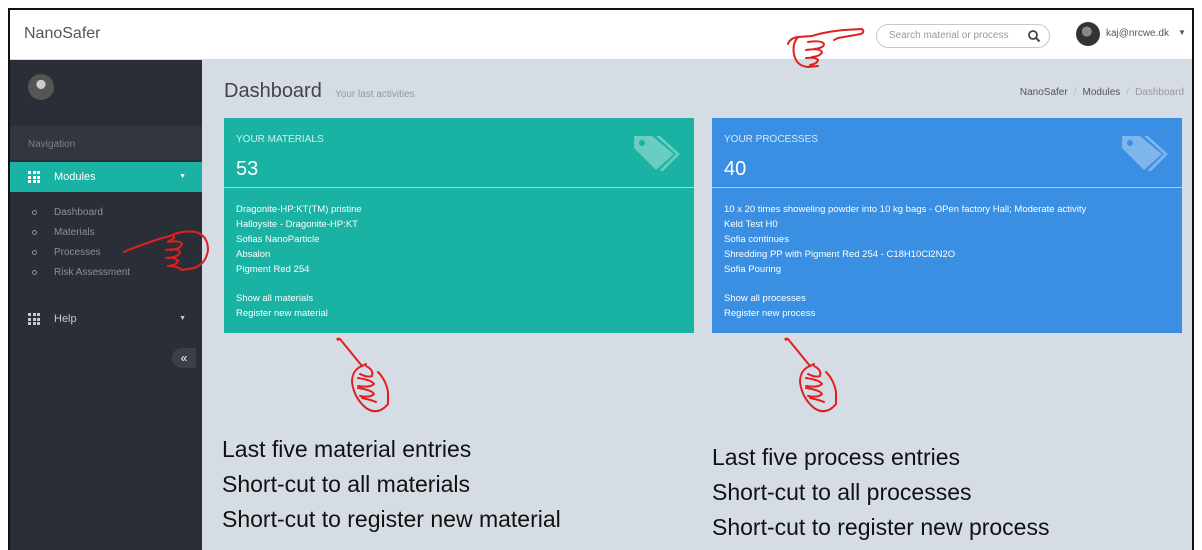 This screenshot has width=1202, height=550. What do you see at coordinates (299, 224) in the screenshot?
I see `material-link: Halloysite - Dragonite-HP:KT` at bounding box center [299, 224].